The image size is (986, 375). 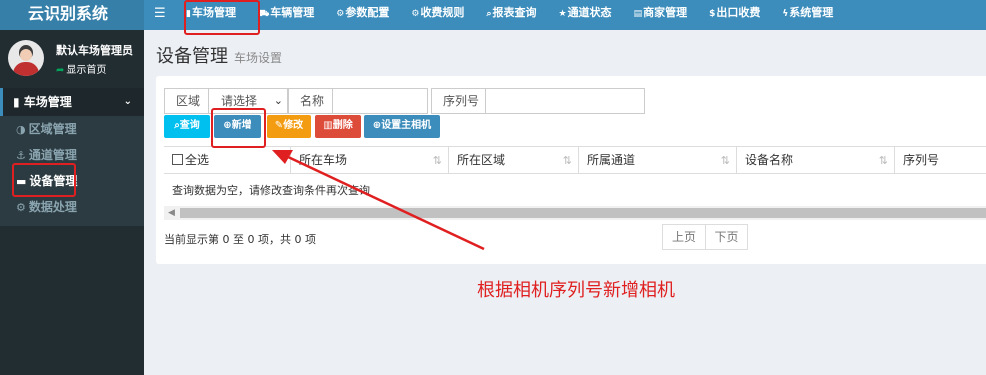 I want to click on highlight-add-button, so click(x=238, y=128).